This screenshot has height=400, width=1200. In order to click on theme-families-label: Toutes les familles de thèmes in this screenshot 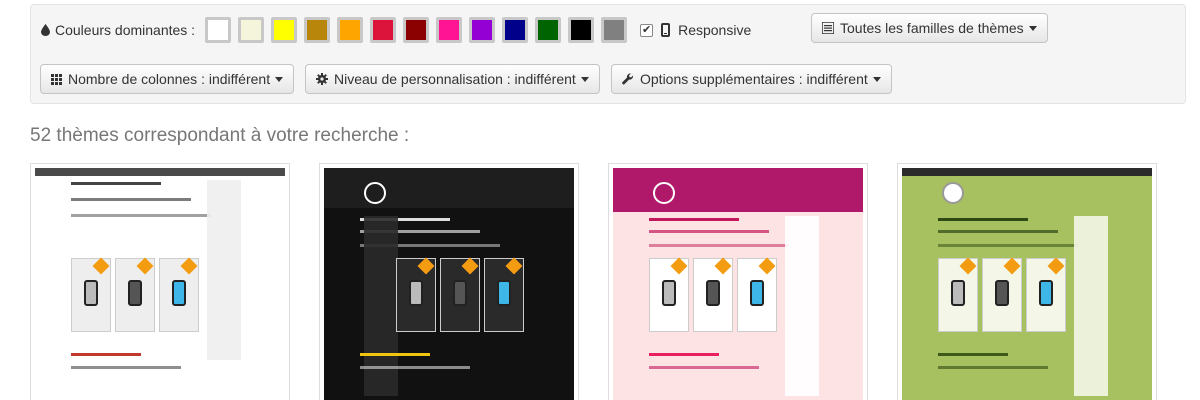, I will do `click(932, 28)`.